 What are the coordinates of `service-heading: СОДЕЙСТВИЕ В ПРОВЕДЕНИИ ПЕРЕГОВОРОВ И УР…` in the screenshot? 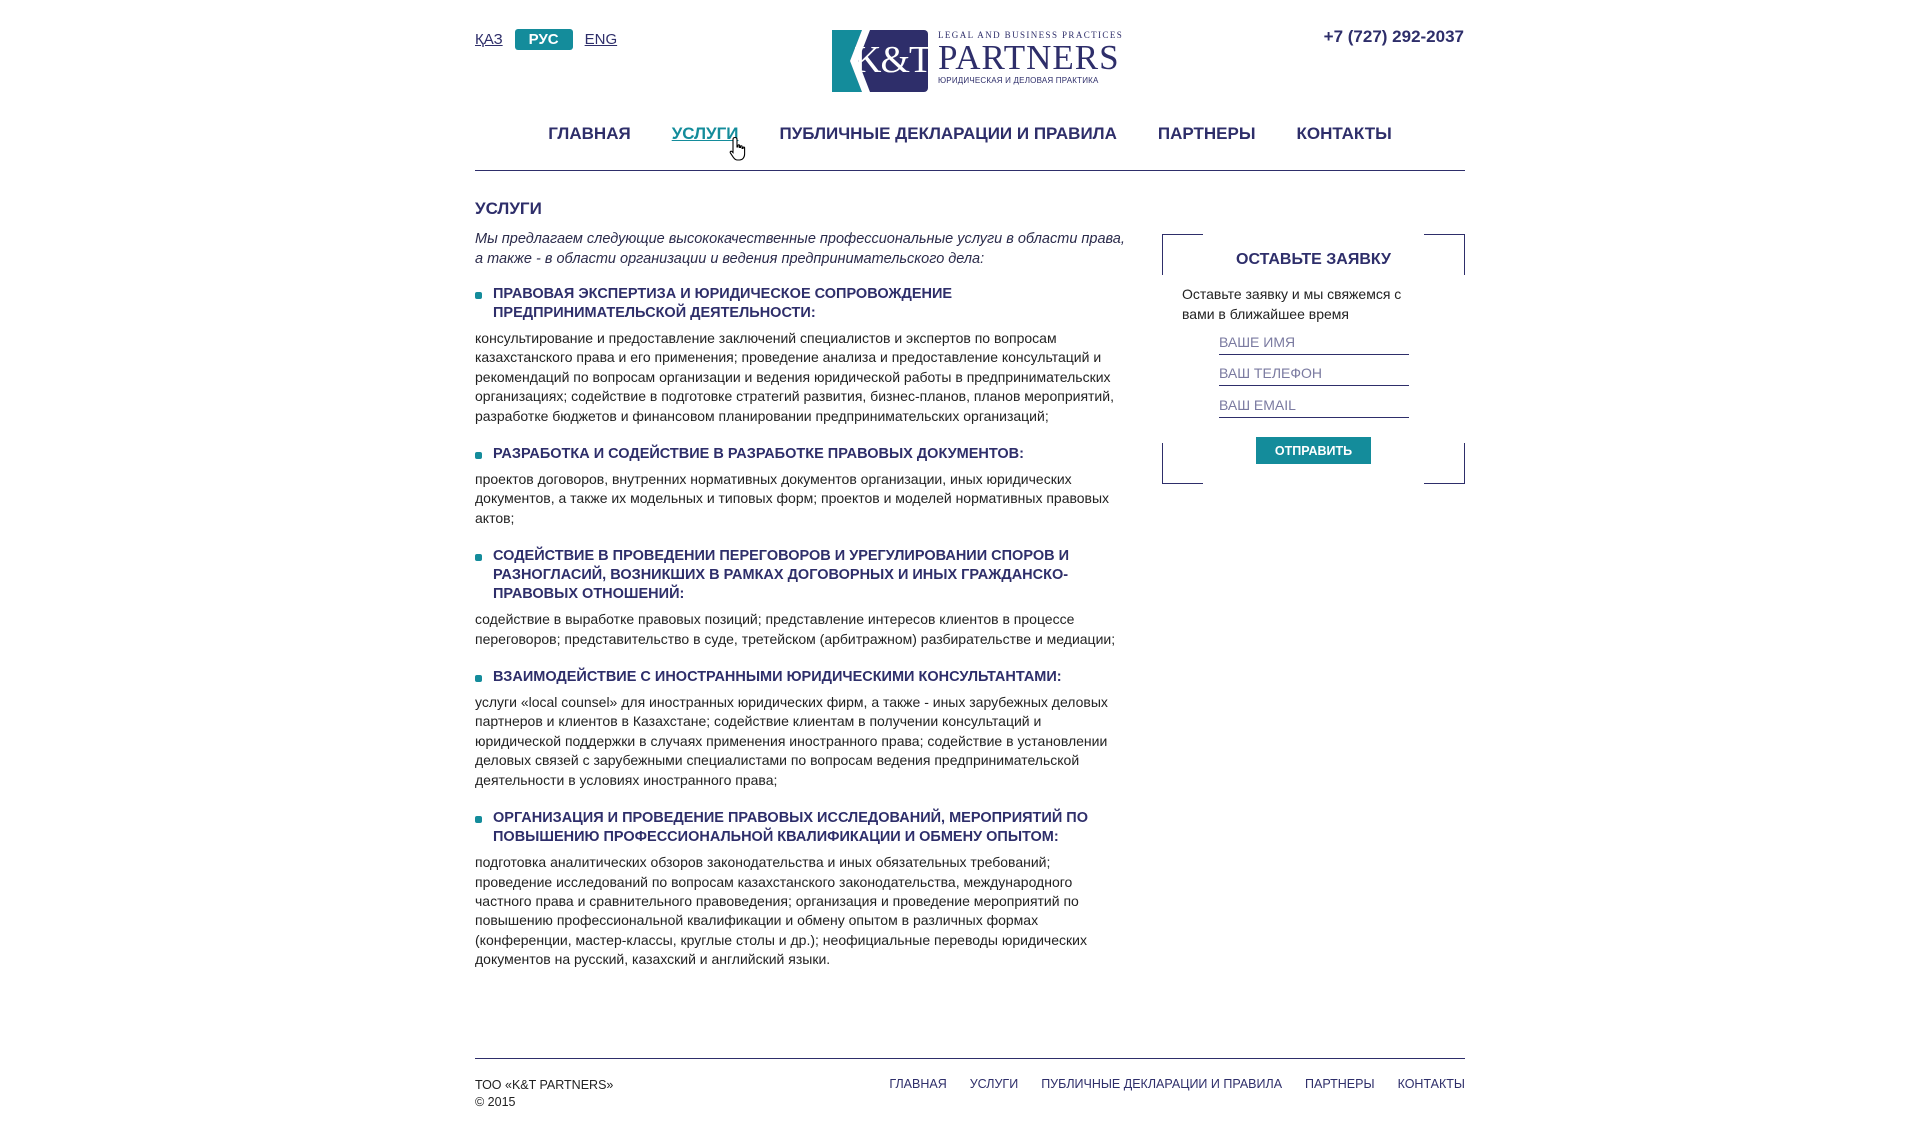 It's located at (781, 575).